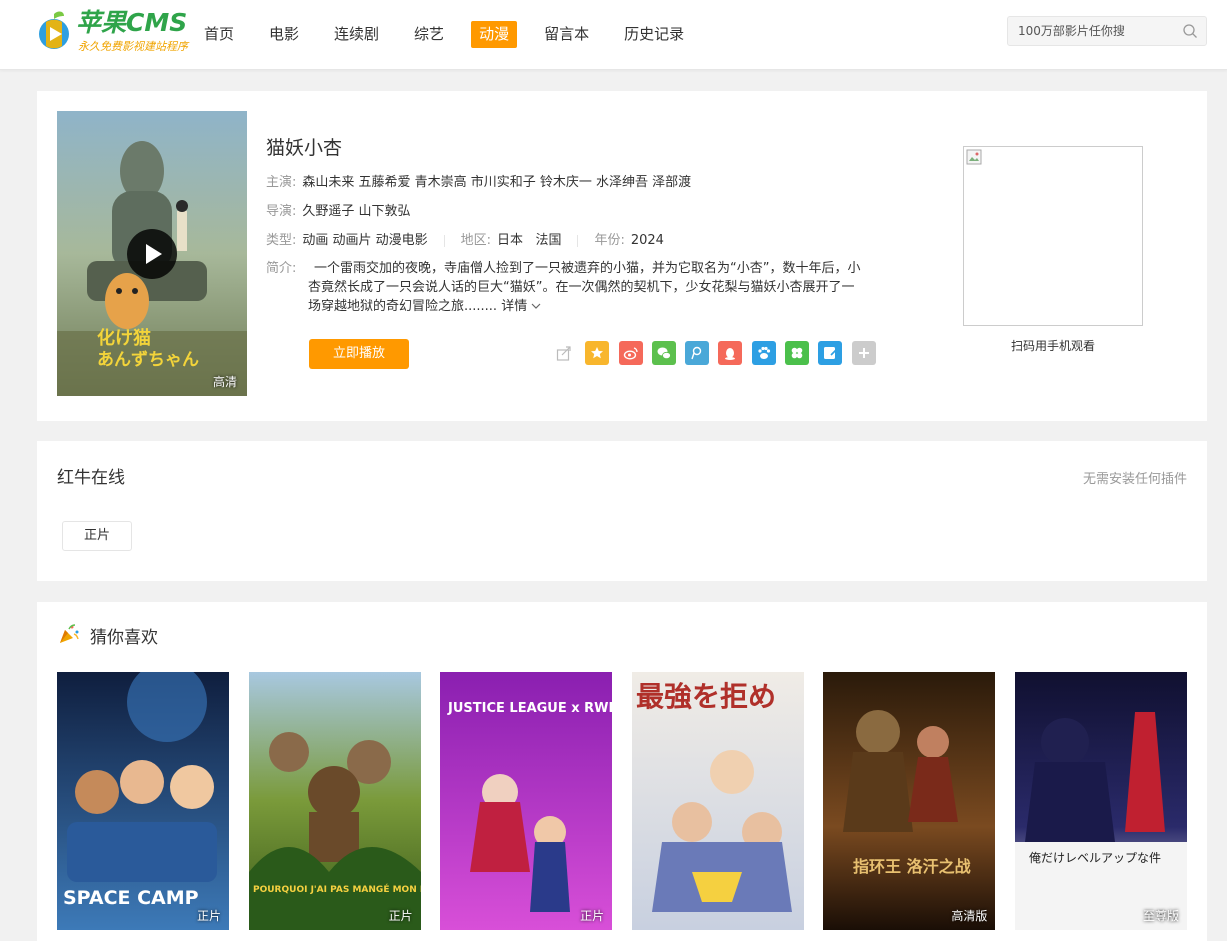 This screenshot has width=1227, height=941. I want to click on qrcode-label: 扫码用手机观看, so click(1052, 346).